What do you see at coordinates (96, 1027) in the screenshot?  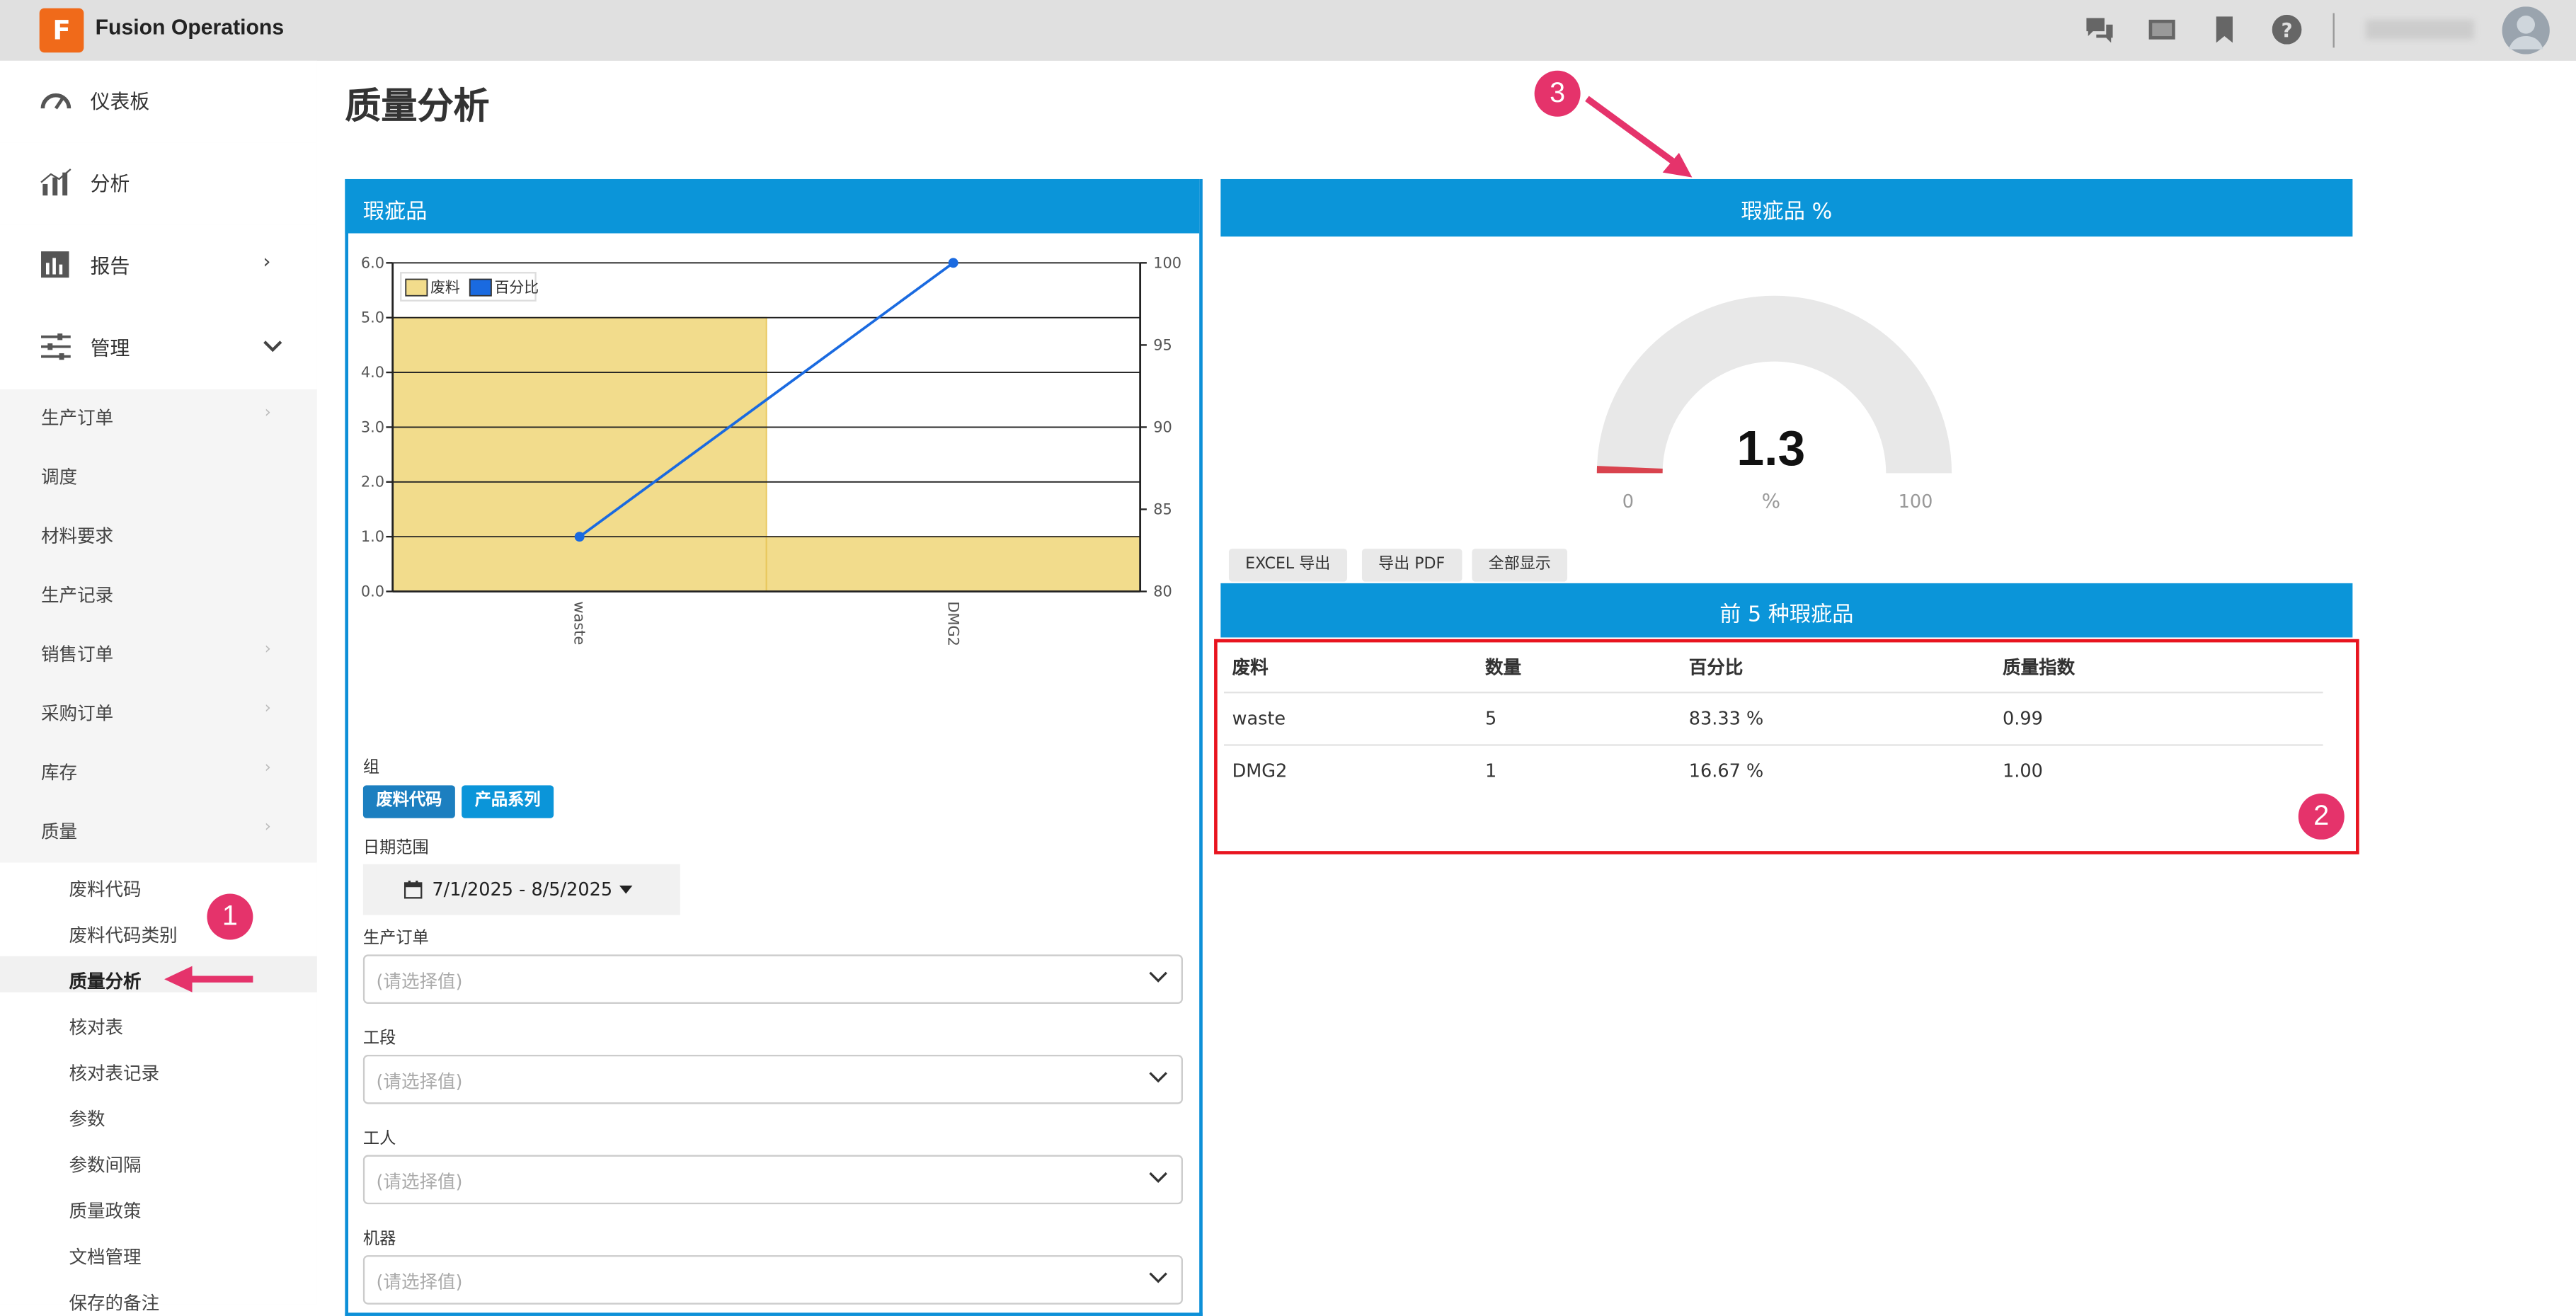 I see `quality-item-checklists: 核对表` at bounding box center [96, 1027].